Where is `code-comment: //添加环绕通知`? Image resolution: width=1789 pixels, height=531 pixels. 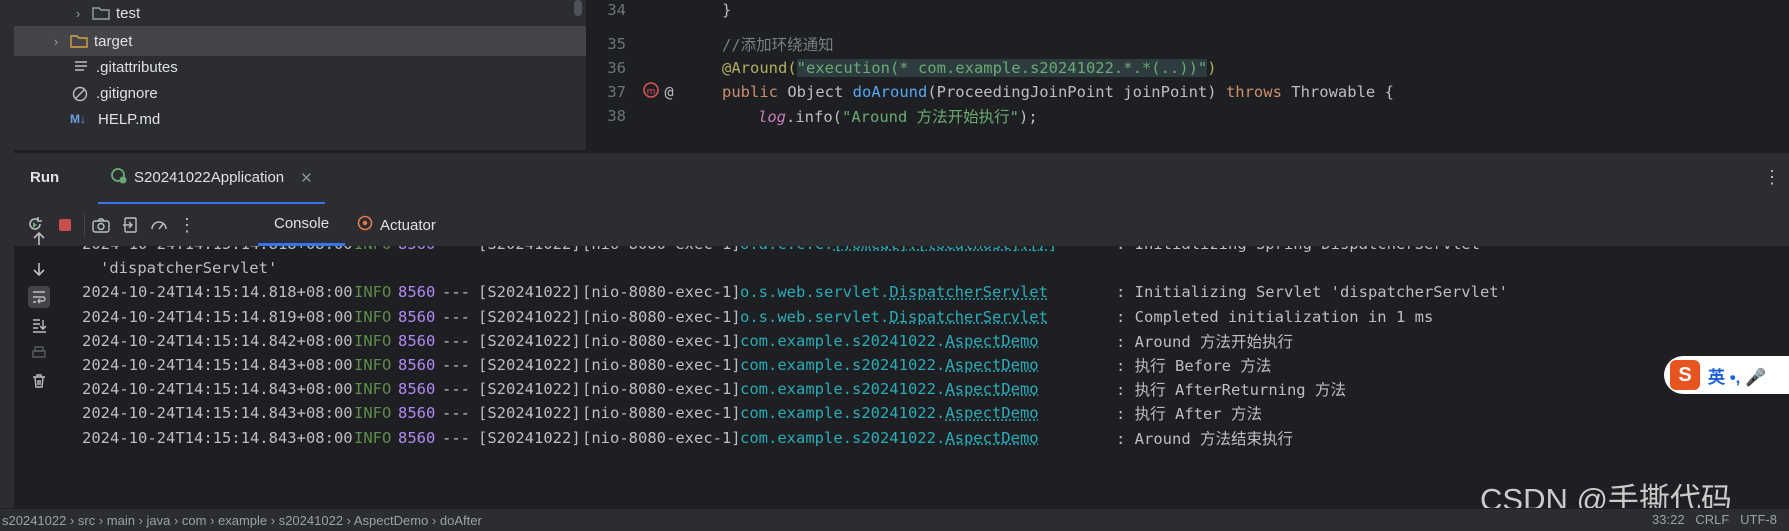
code-comment: //添加环绕通知 is located at coordinates (762, 44).